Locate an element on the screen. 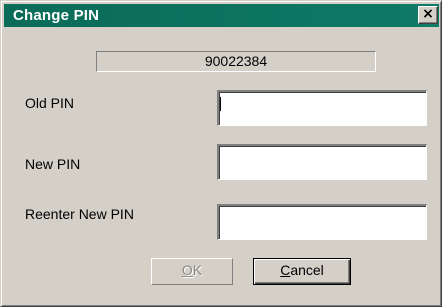  reenter-pin-label: Reenter New PIN is located at coordinates (79, 214).